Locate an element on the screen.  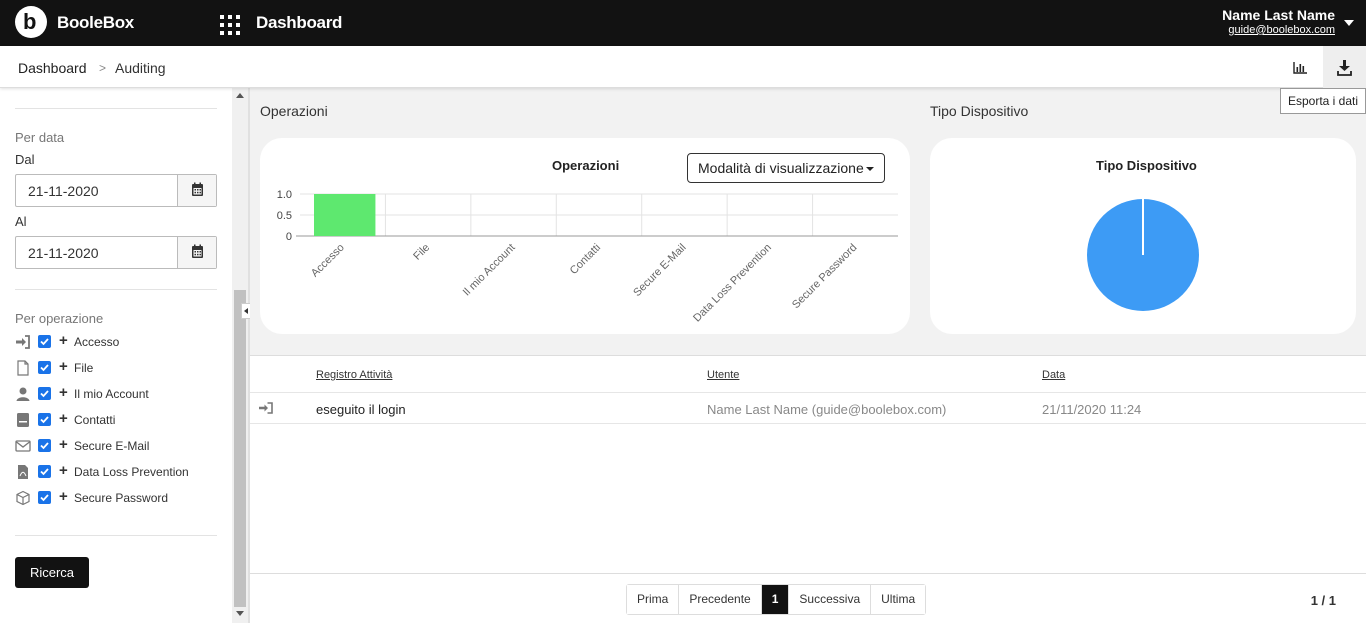
envelope-icon is located at coordinates (23, 446).